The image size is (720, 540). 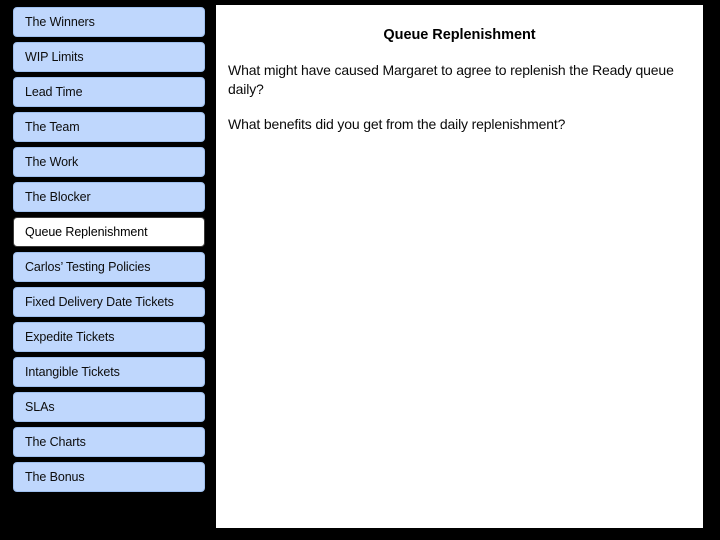 What do you see at coordinates (109, 127) in the screenshot?
I see `sidebar-item-the-team: The Team` at bounding box center [109, 127].